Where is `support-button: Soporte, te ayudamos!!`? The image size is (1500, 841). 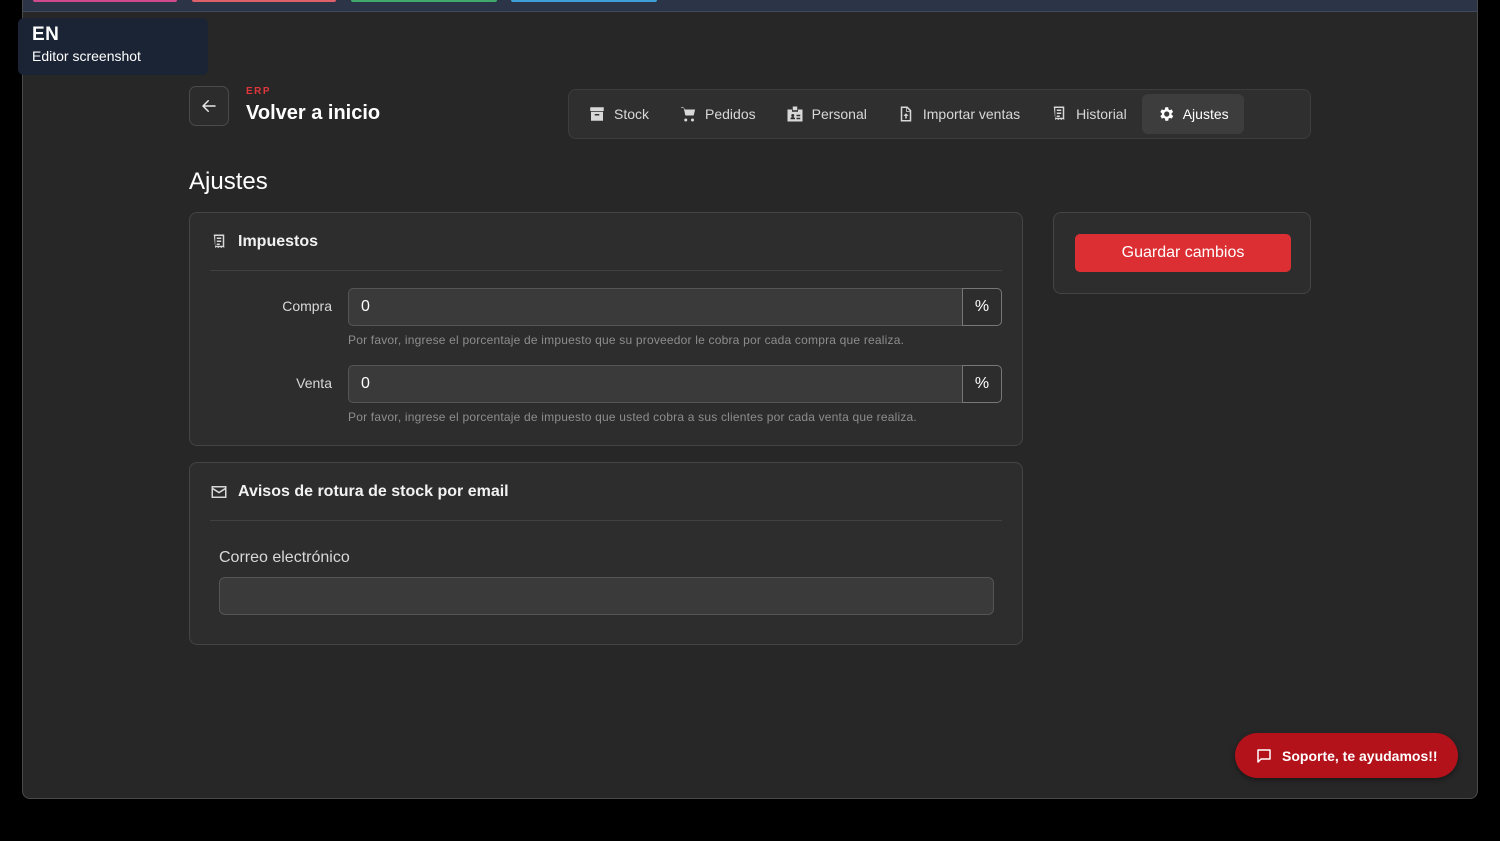
support-button: Soporte, te ayudamos!! is located at coordinates (1346, 755).